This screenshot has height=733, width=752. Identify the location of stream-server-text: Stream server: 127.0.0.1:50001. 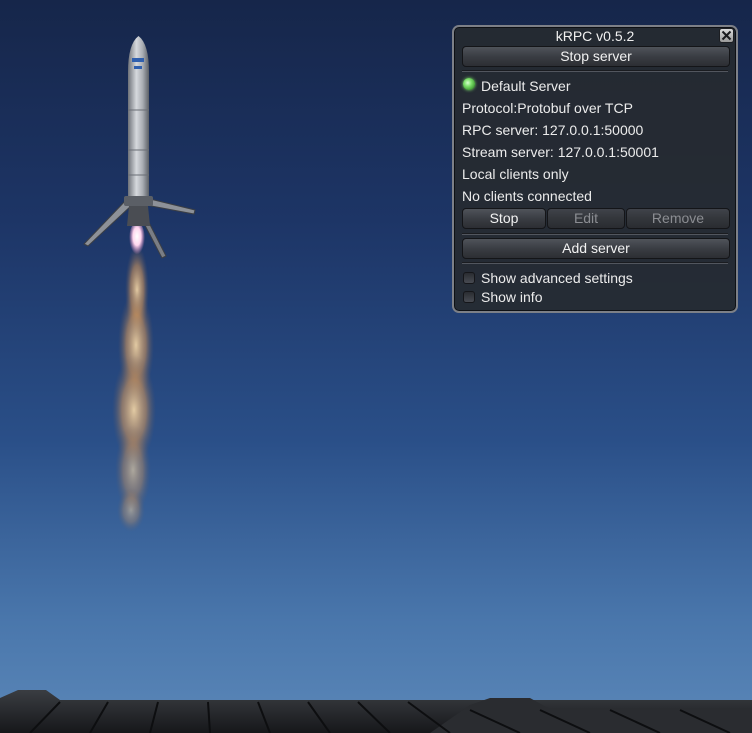
(560, 152).